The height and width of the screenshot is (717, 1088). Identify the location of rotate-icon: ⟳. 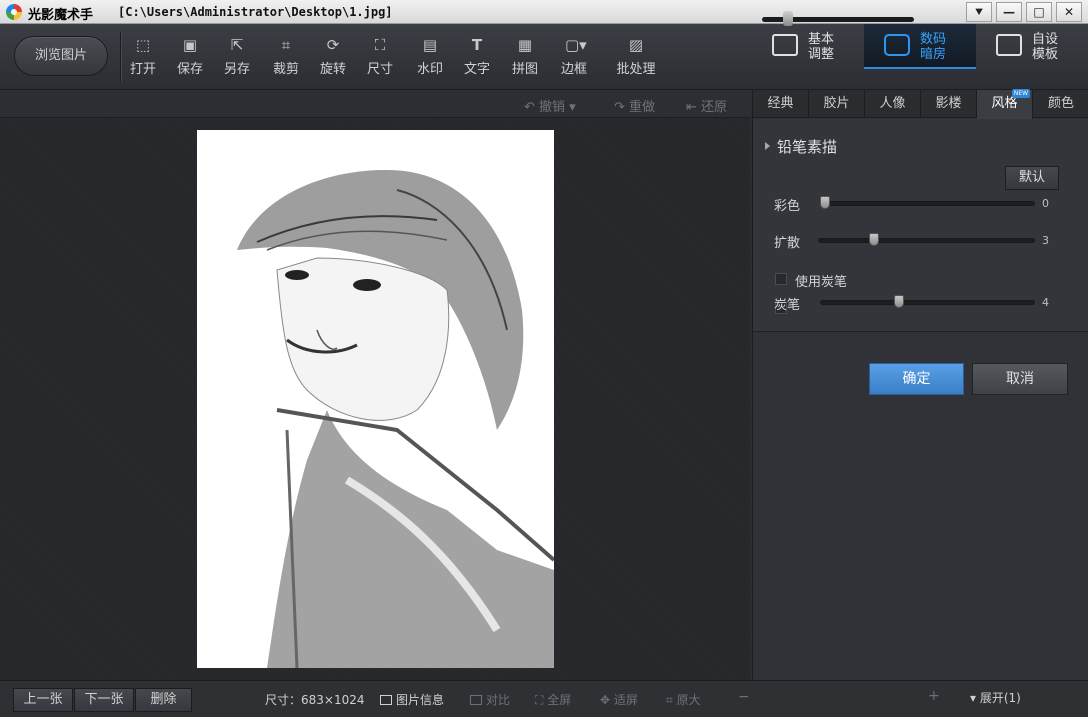
(333, 45).